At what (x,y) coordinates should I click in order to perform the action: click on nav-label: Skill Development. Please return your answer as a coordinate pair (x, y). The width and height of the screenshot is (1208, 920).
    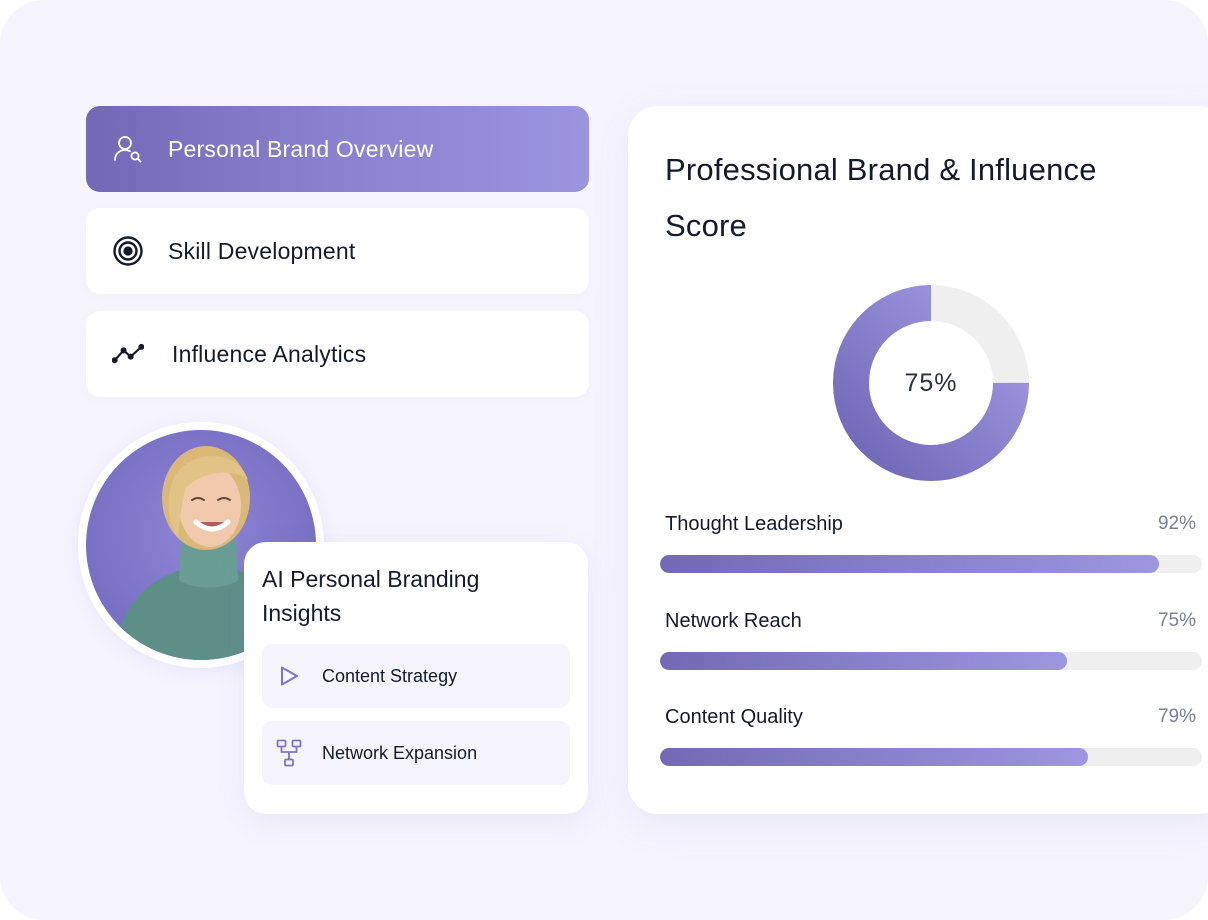
    Looking at the image, I should click on (262, 250).